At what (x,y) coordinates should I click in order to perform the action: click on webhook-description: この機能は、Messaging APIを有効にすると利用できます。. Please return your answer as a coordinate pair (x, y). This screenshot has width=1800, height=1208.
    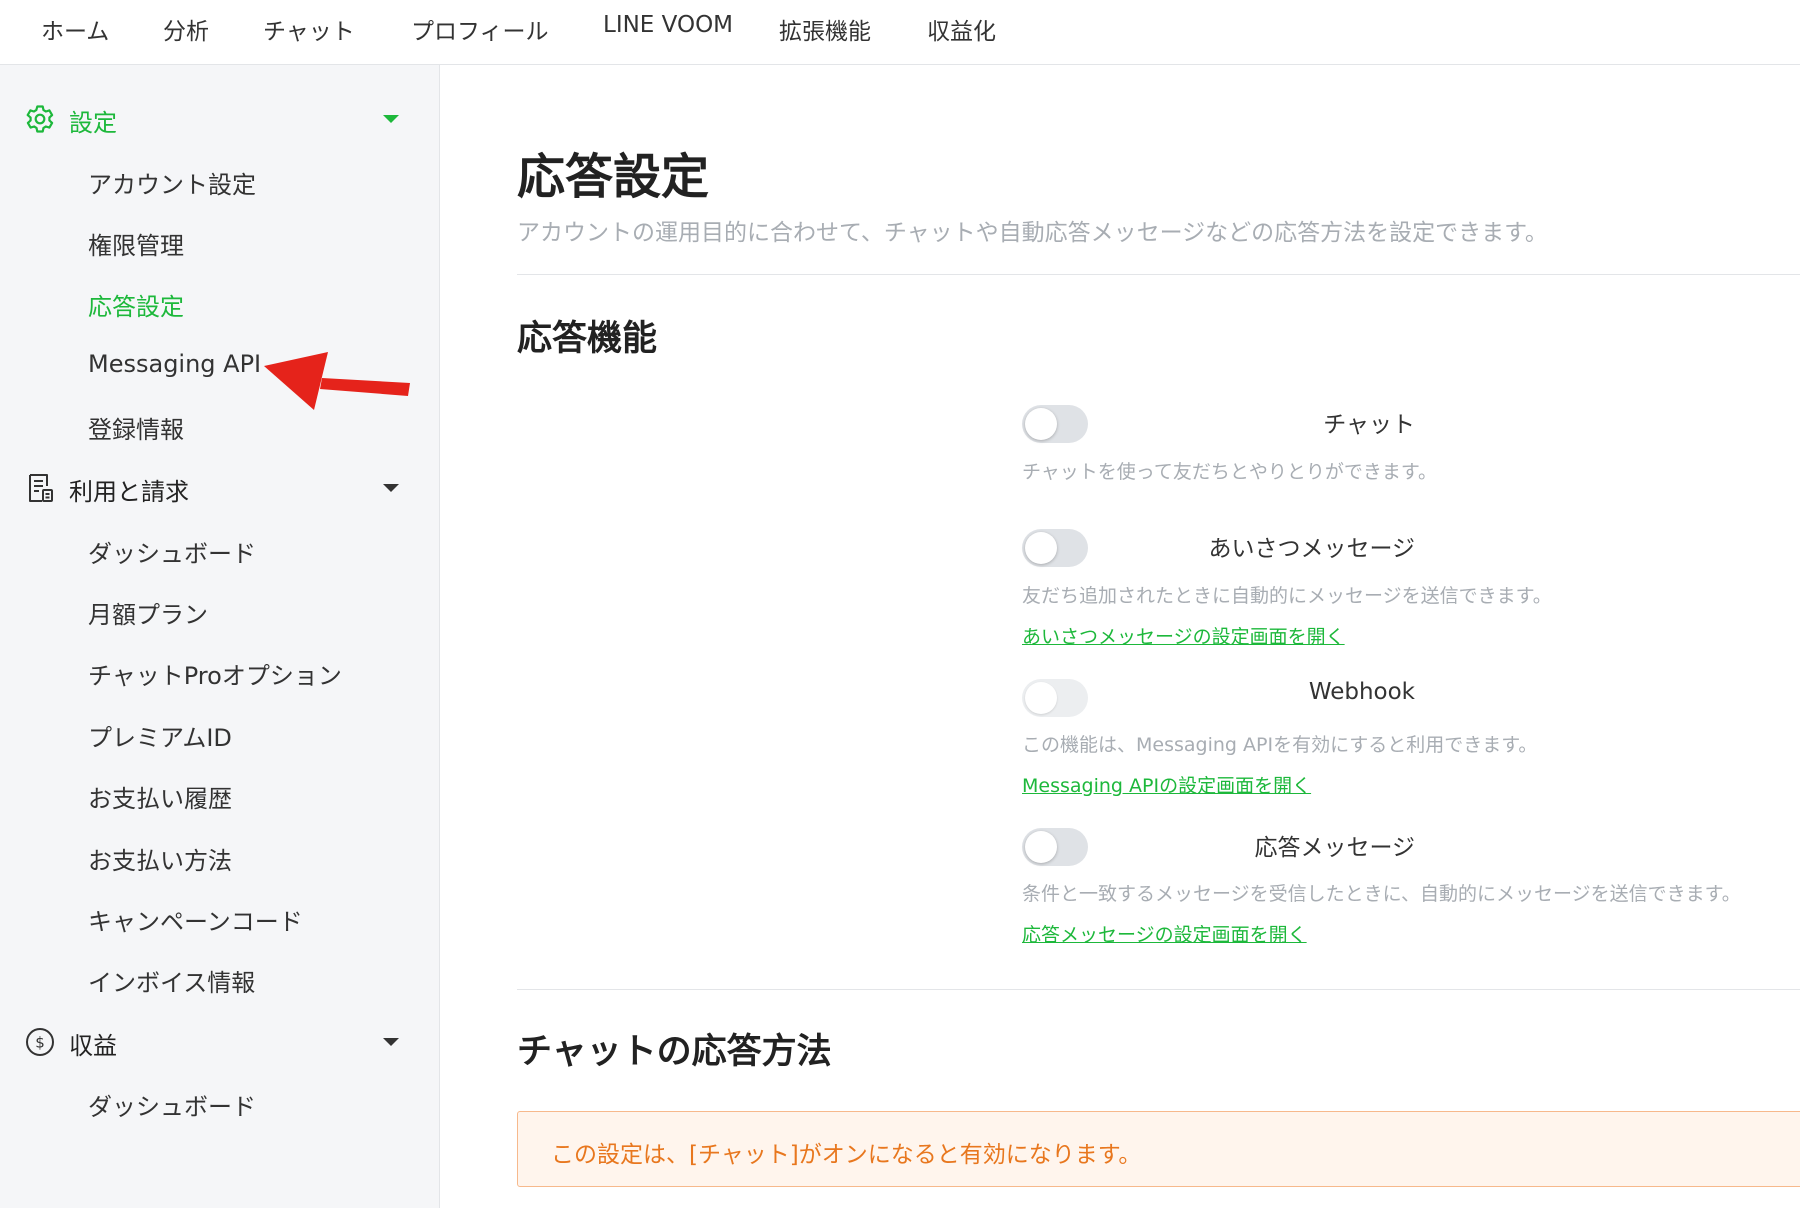
    Looking at the image, I should click on (1280, 745).